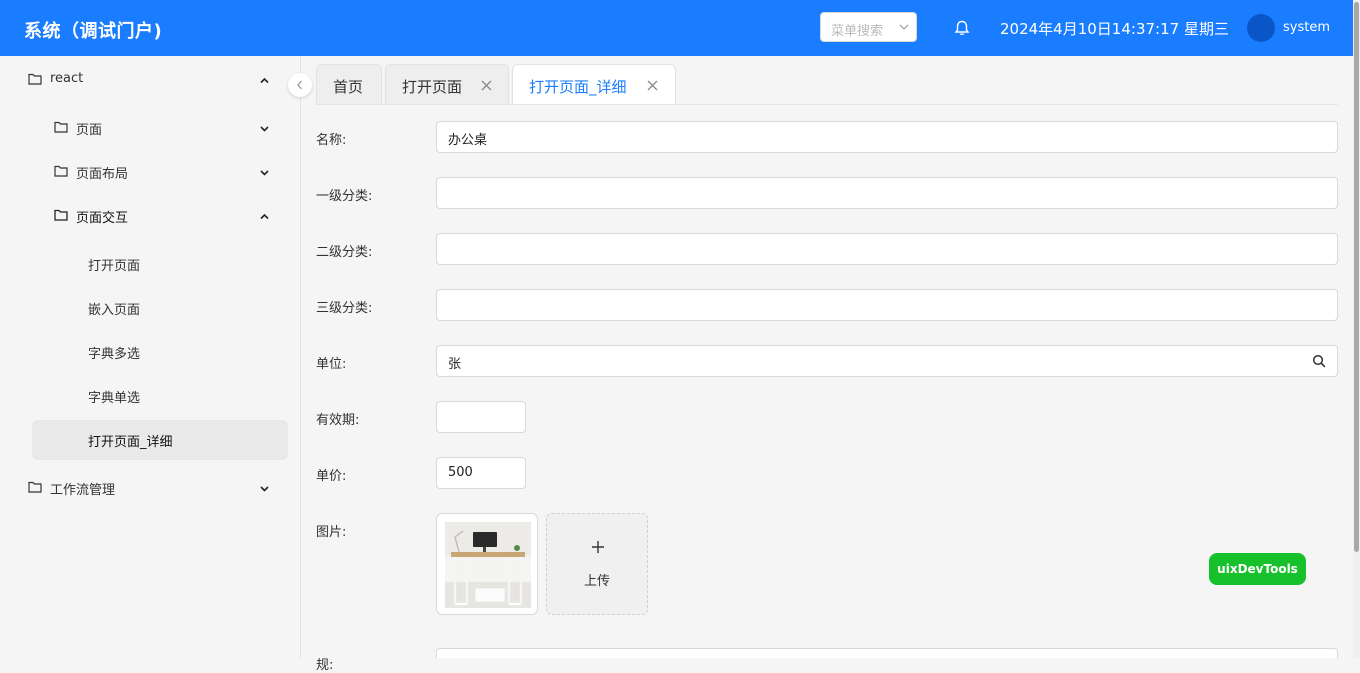  What do you see at coordinates (887, 361) in the screenshot?
I see `unit-field: 张` at bounding box center [887, 361].